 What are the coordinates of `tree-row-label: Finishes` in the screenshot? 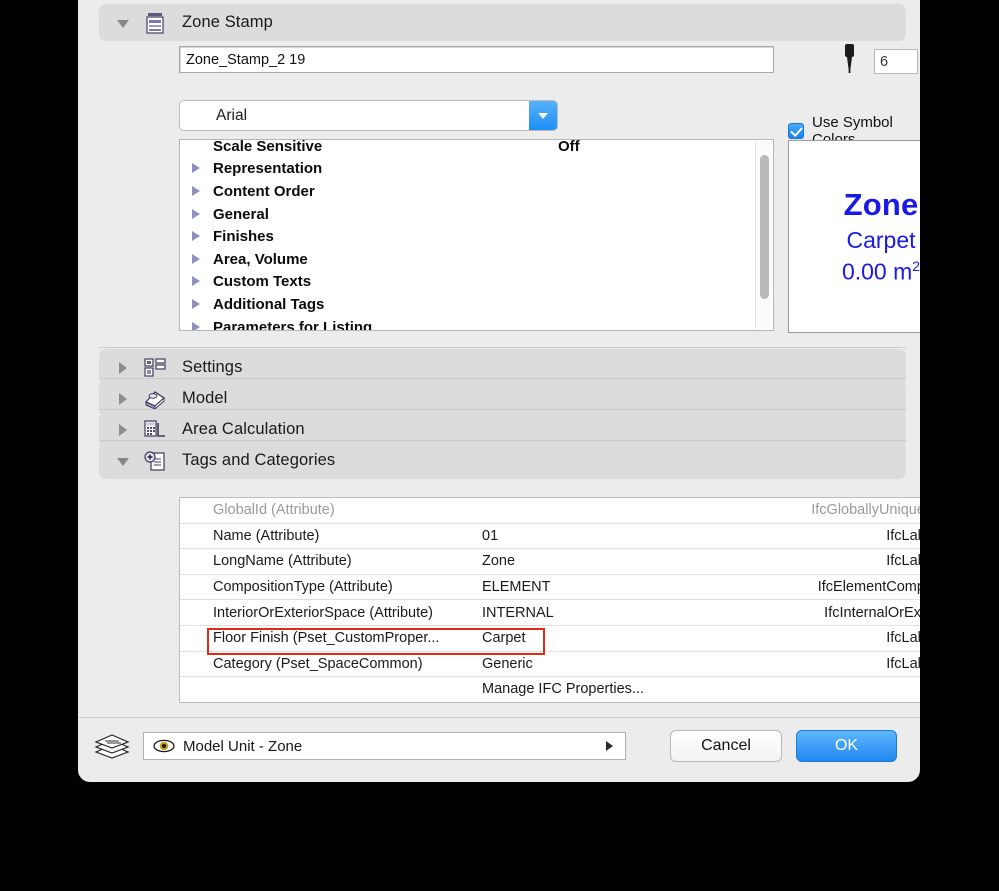 It's located at (243, 237).